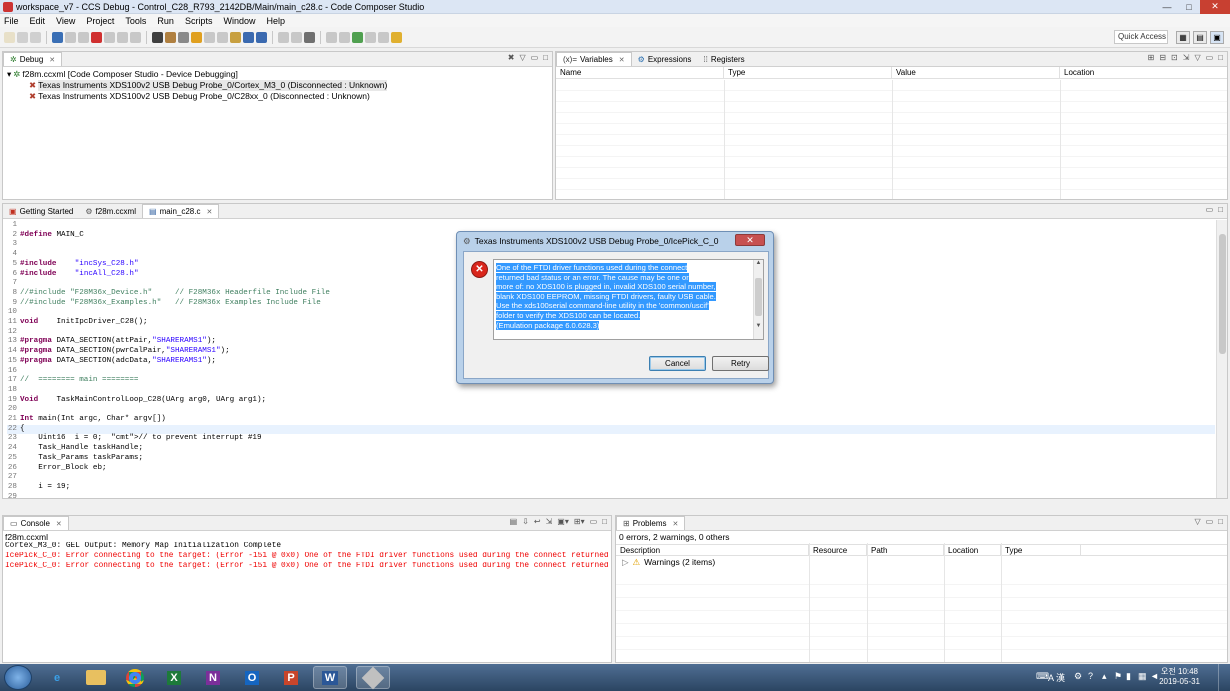 This screenshot has height=691, width=1230. What do you see at coordinates (1217, 37) in the screenshot?
I see `perspective-debug-icon: ▣` at bounding box center [1217, 37].